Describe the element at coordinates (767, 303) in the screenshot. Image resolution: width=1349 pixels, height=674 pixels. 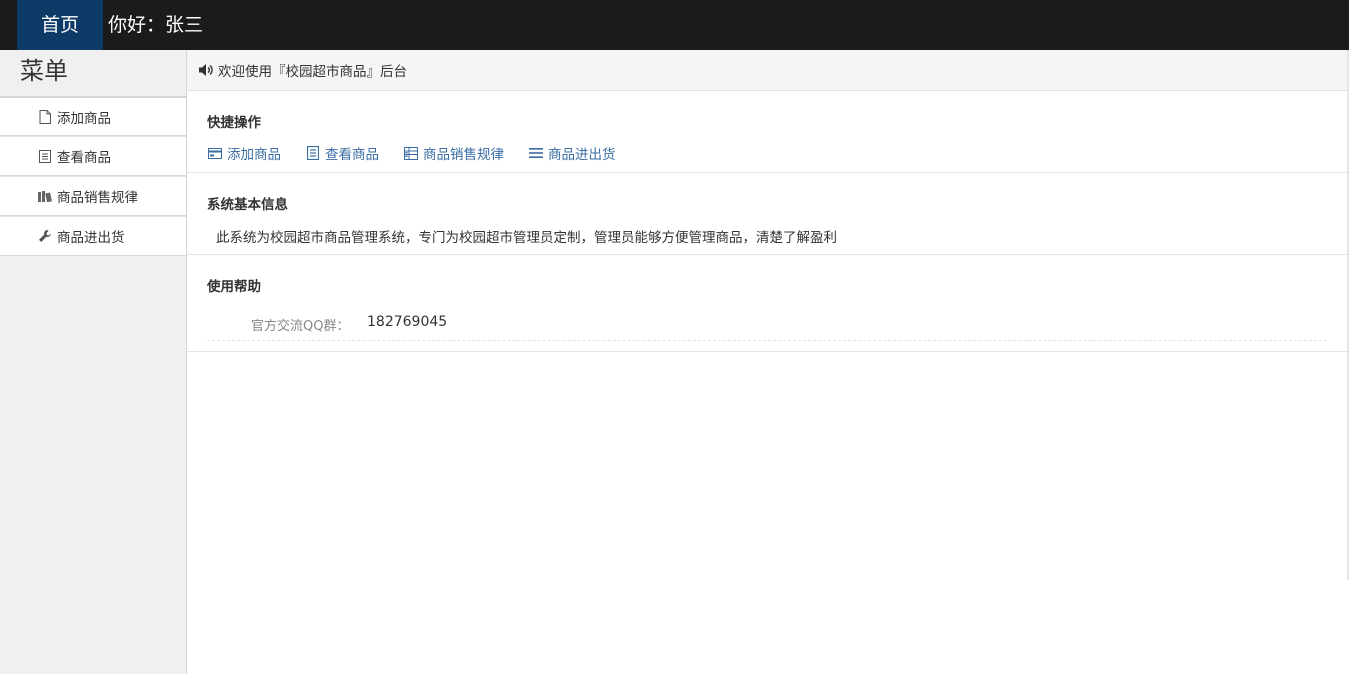
I see `help-section: 使用帮助 官方交流QQ群： 182769045` at that location.